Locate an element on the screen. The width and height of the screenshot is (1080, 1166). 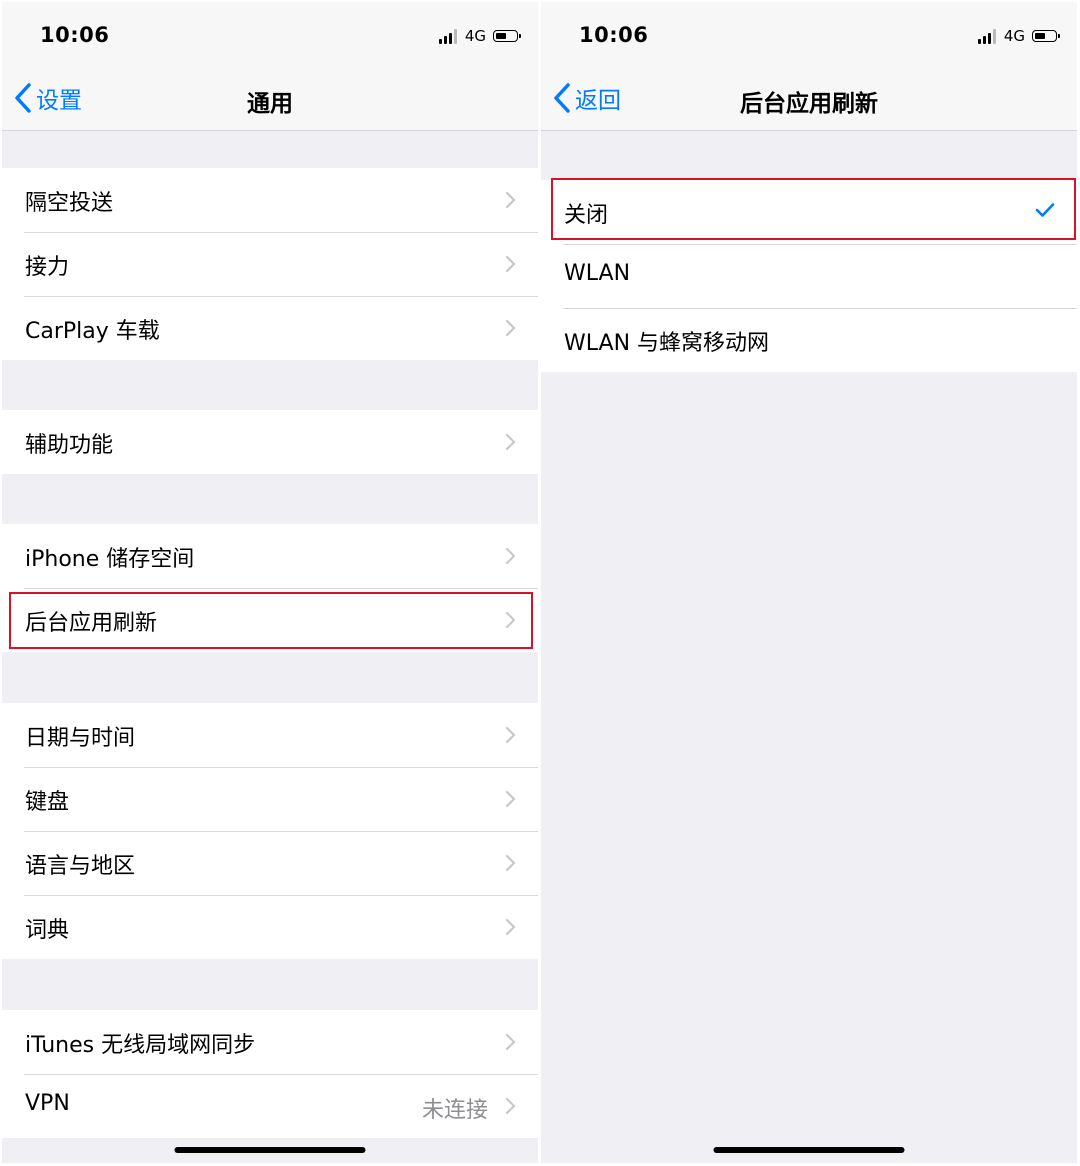
settings-item-label: iTunes 无线局域网同步 is located at coordinates (140, 1045).